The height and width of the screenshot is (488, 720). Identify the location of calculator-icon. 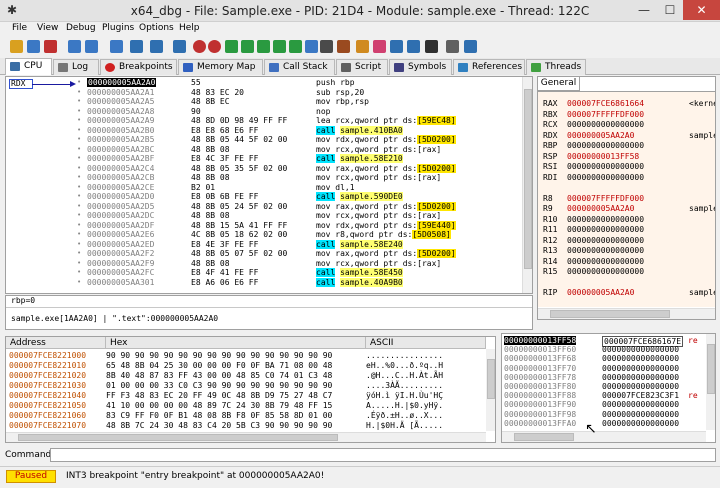
(343, 46).